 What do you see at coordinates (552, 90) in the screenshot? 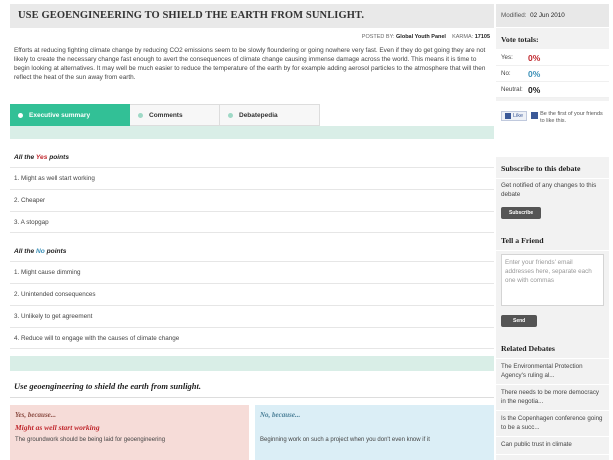
I see `vote-row-neutral: Neutral: 0%` at bounding box center [552, 90].